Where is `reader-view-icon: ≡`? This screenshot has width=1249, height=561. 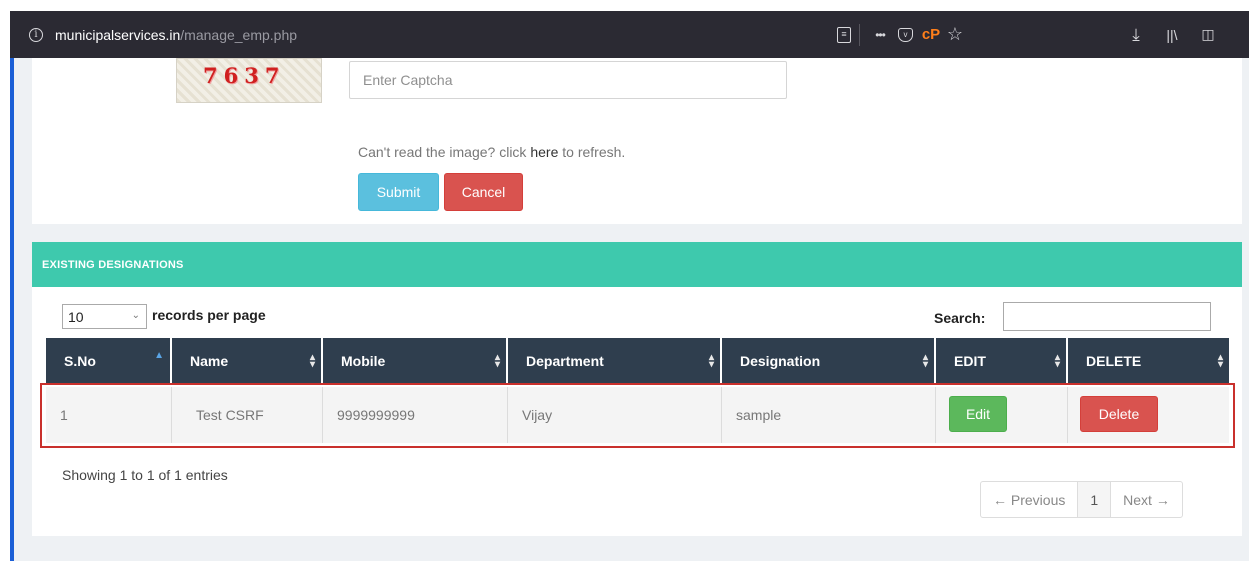
reader-view-icon: ≡ is located at coordinates (844, 34).